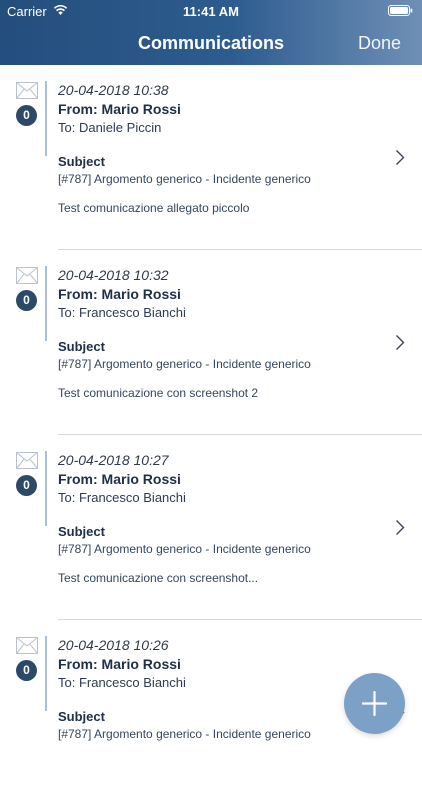 The image size is (422, 805). What do you see at coordinates (113, 90) in the screenshot?
I see `message-date: 20-04-2018 10:38` at bounding box center [113, 90].